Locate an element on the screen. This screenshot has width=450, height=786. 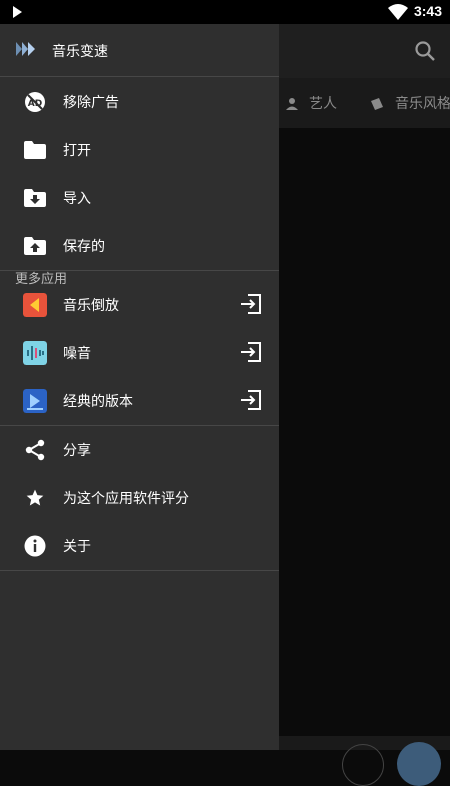
fab-button is located at coordinates (419, 764).